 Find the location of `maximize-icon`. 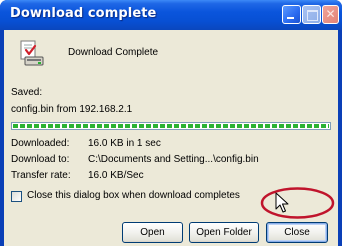

maximize-icon is located at coordinates (312, 15).